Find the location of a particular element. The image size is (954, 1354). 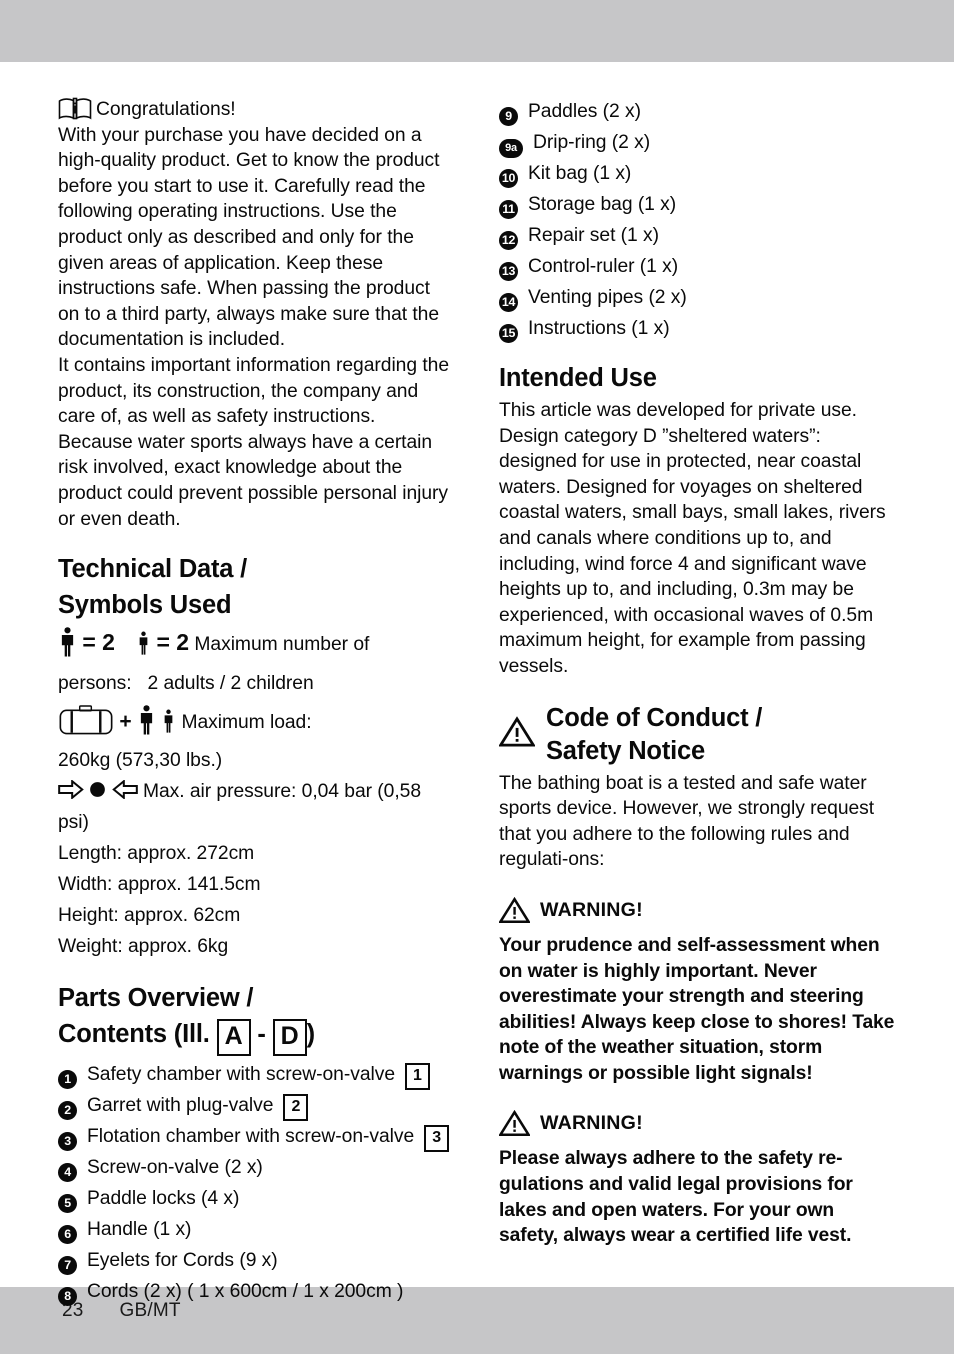

parts-heading-prefix: Contents (Ill. is located at coordinates (134, 1034).